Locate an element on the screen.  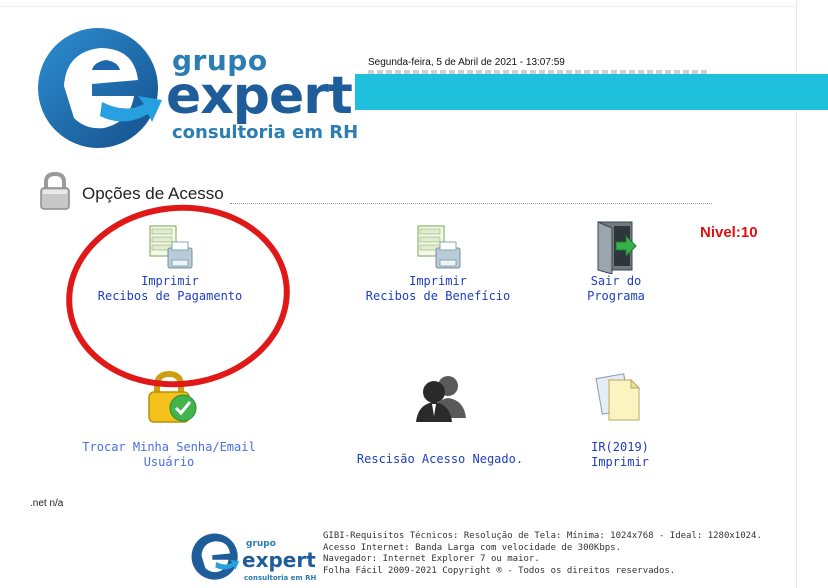
item-label: IR(2019) is located at coordinates (620, 447).